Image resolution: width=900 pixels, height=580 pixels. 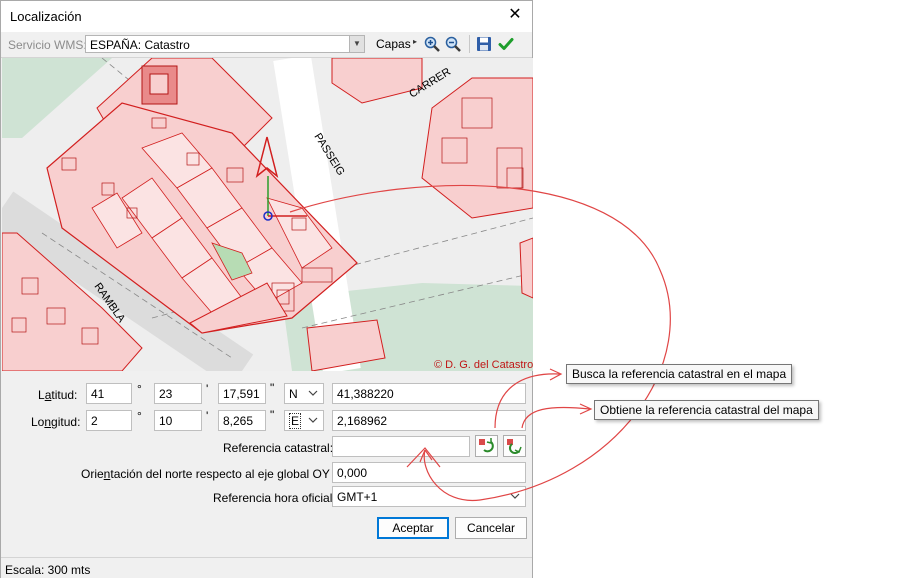 What do you see at coordinates (242, 420) in the screenshot?
I see `longitud-seconds-input: 8,265` at bounding box center [242, 420].